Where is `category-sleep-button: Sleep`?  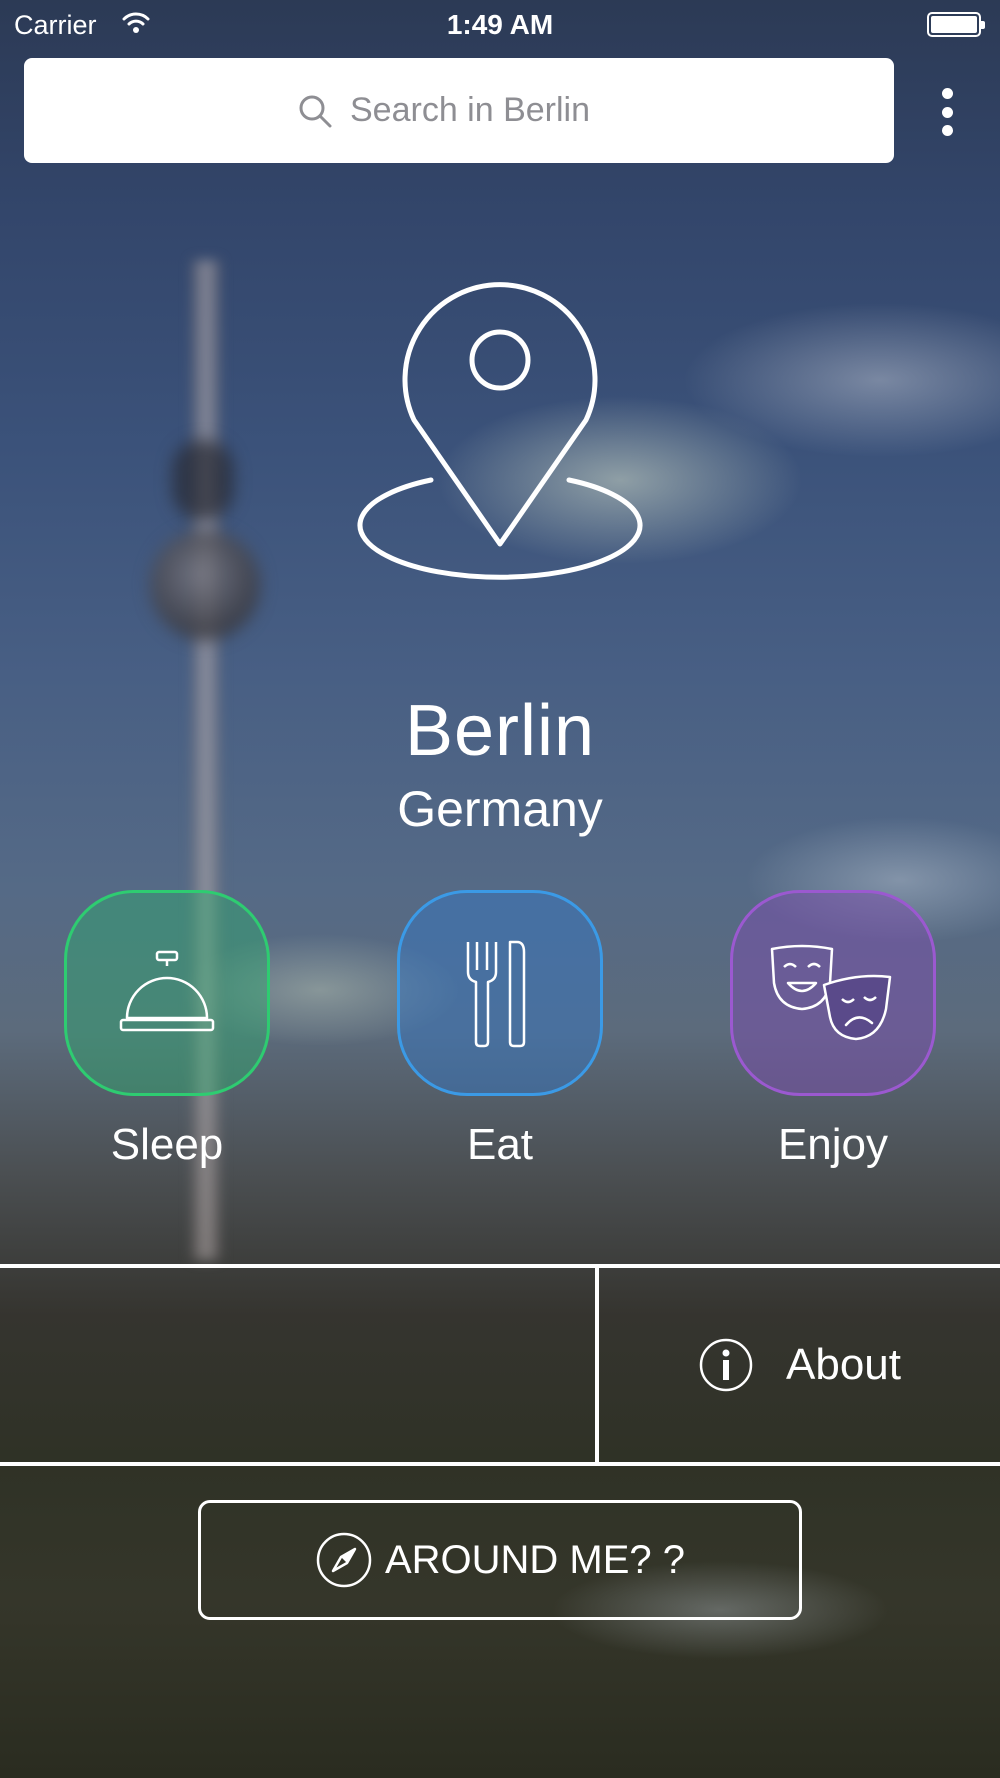
category-sleep-button: Sleep is located at coordinates (167, 1030).